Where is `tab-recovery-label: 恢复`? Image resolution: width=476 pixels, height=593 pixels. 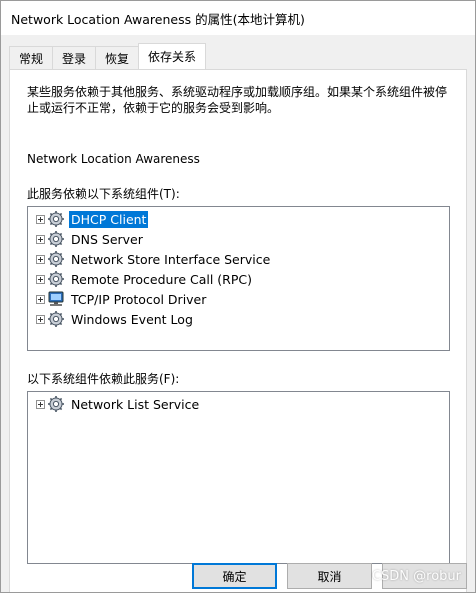
tab-recovery-label: 恢复 is located at coordinates (117, 58).